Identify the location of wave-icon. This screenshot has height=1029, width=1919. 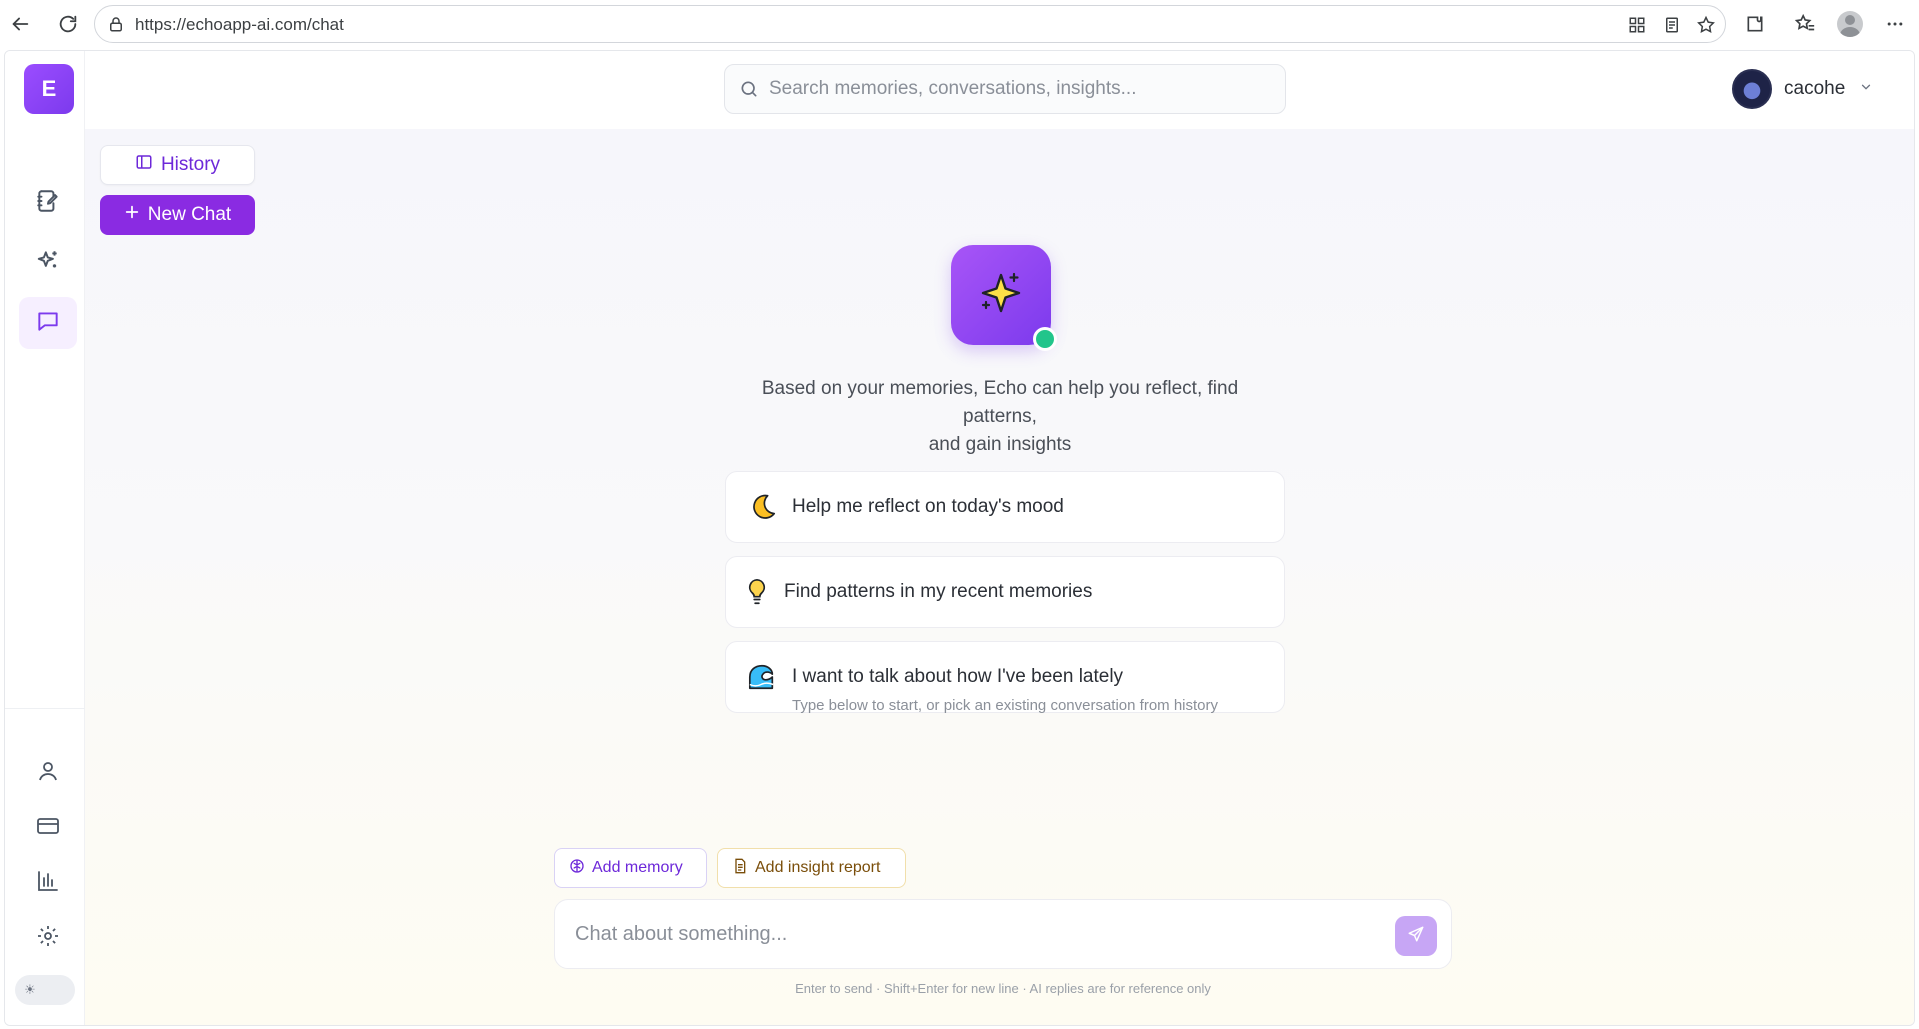
(762, 677).